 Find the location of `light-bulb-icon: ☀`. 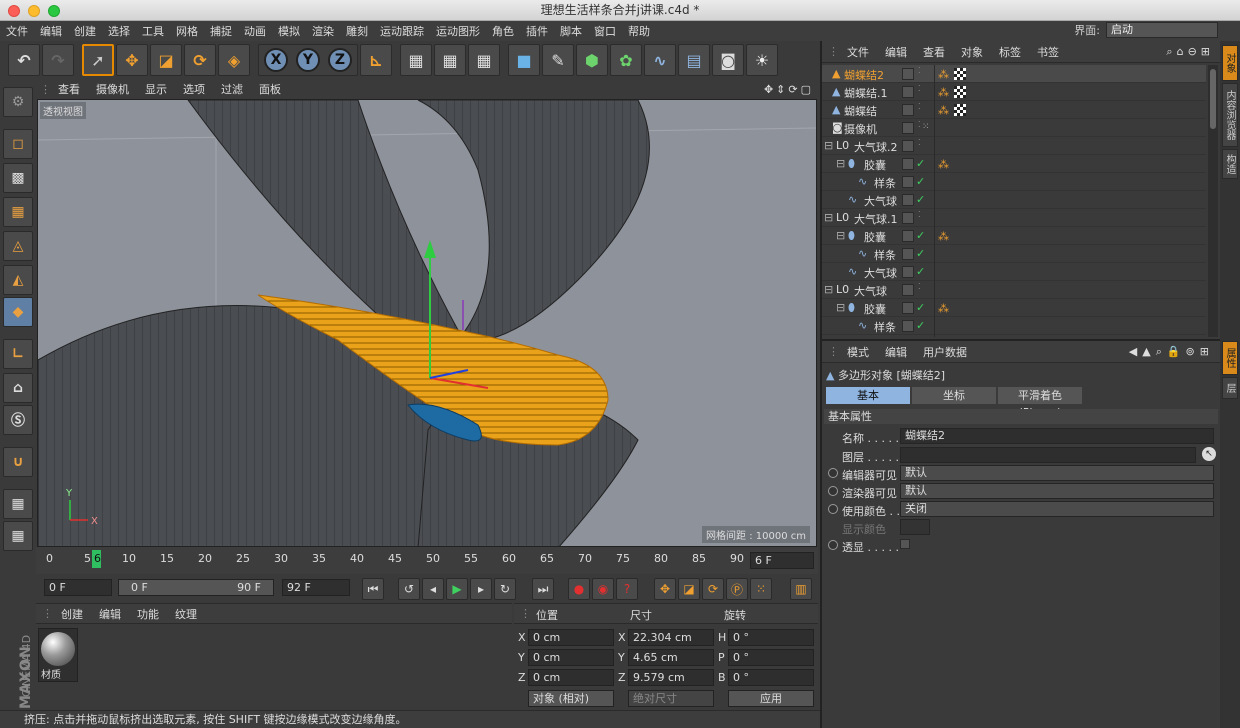

light-bulb-icon: ☀ is located at coordinates (762, 60).